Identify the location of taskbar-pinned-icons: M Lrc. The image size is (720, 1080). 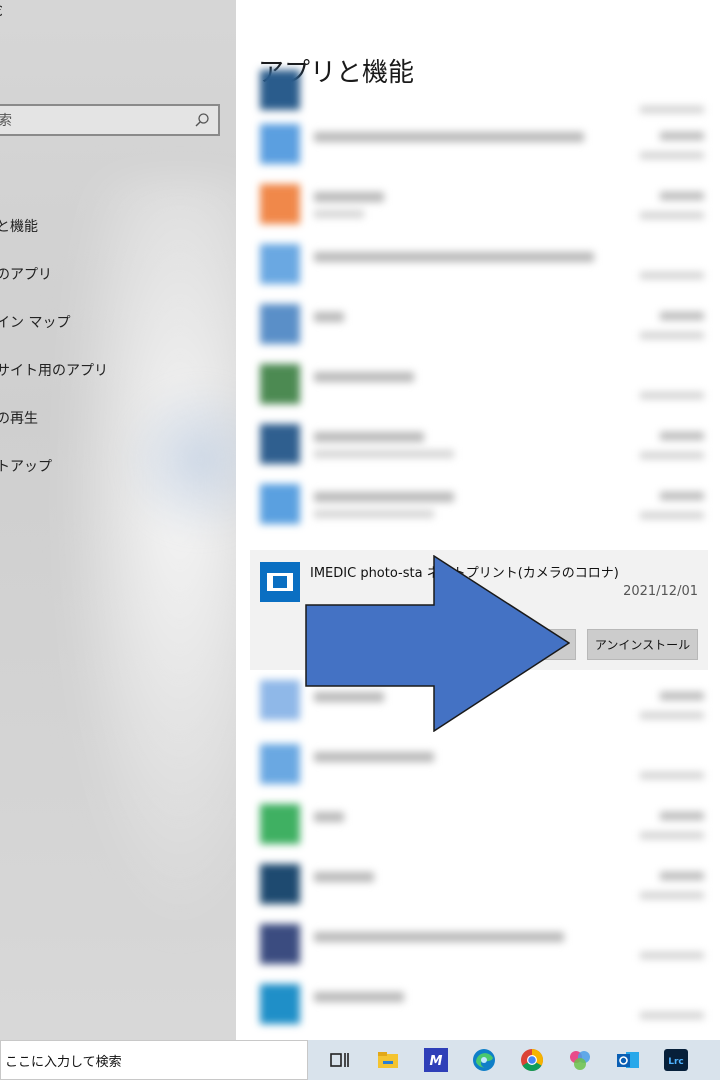
(508, 1060).